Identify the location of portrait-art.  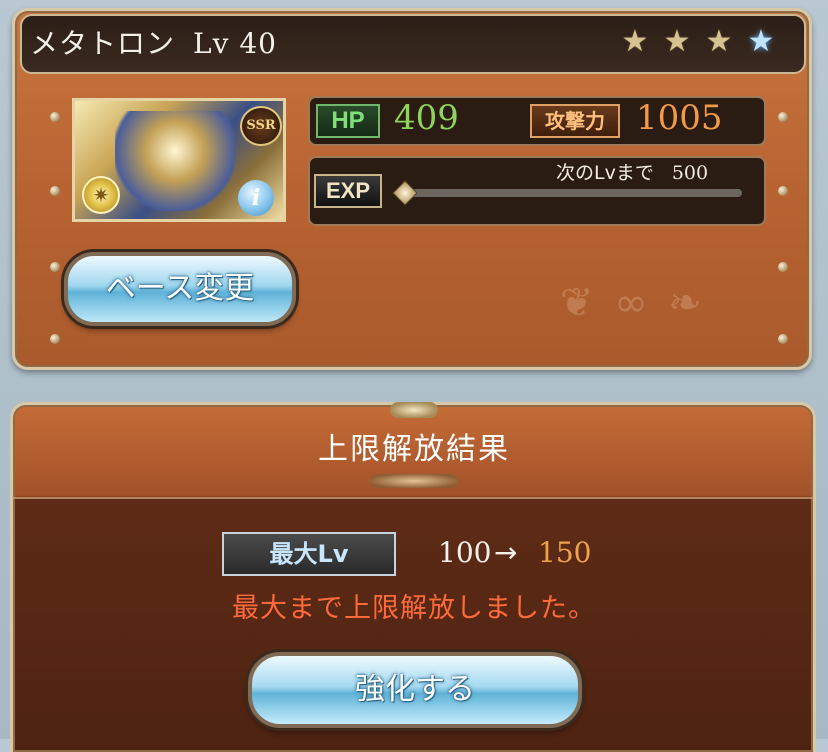
(175, 161).